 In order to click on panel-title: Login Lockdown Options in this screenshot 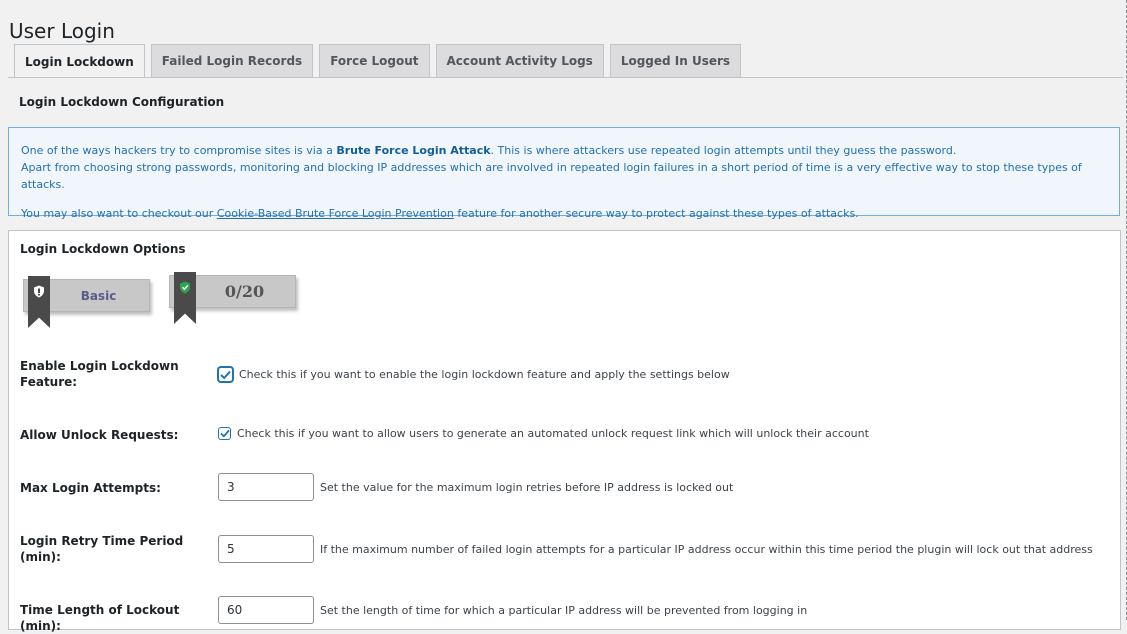, I will do `click(103, 249)`.